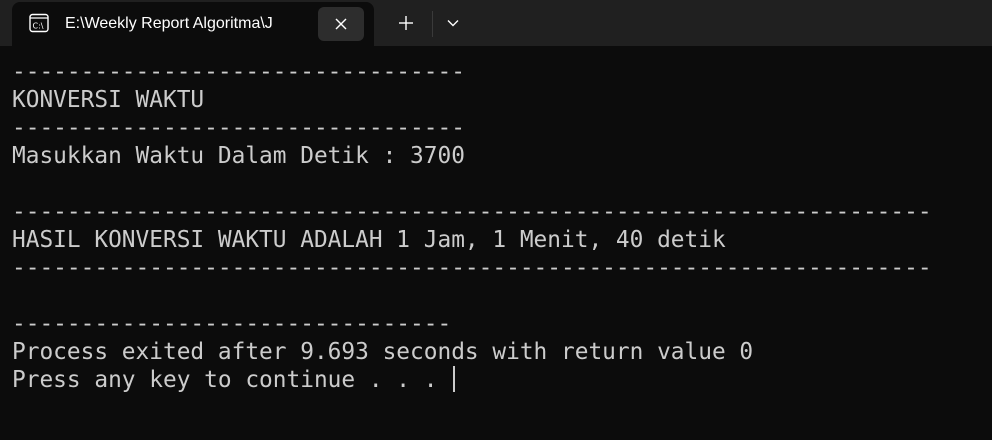  What do you see at coordinates (454, 379) in the screenshot?
I see `text-cursor` at bounding box center [454, 379].